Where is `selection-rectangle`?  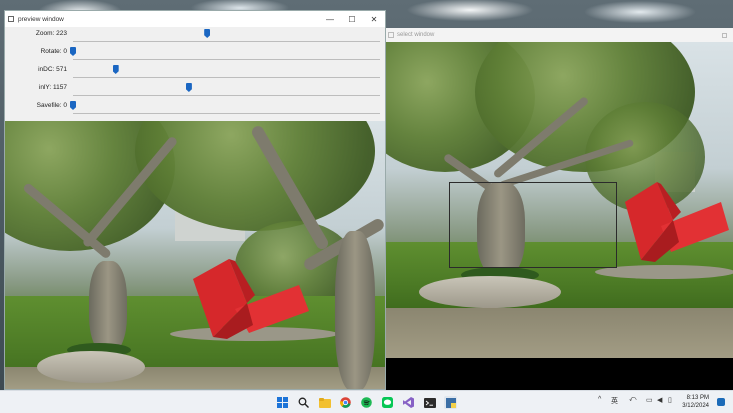 selection-rectangle is located at coordinates (533, 225).